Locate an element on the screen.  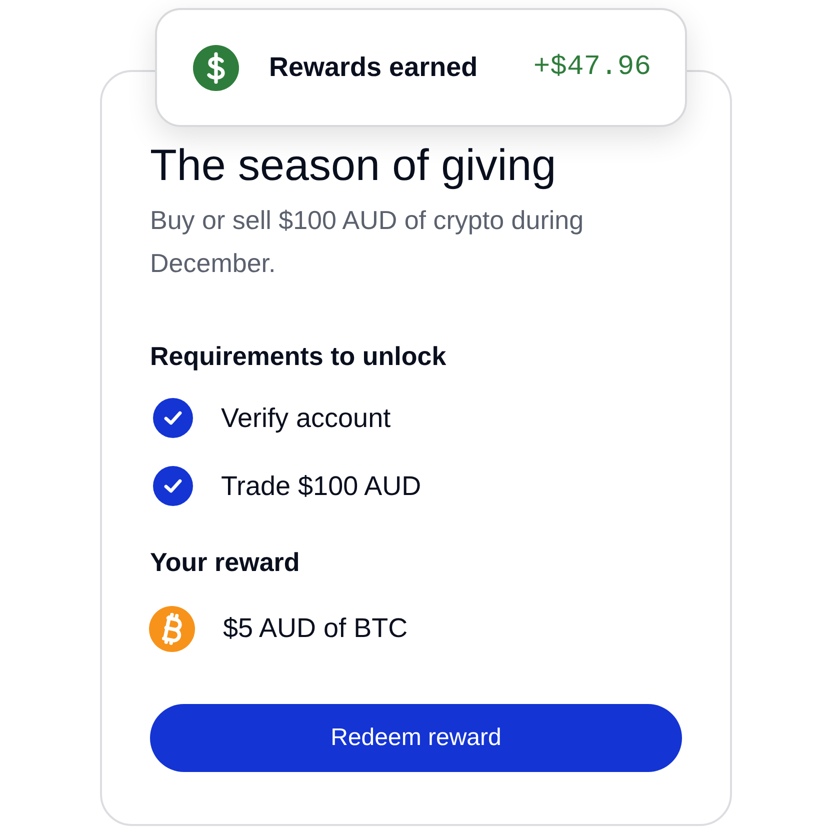
rewards-earned-label: Rewards earned is located at coordinates (374, 67).